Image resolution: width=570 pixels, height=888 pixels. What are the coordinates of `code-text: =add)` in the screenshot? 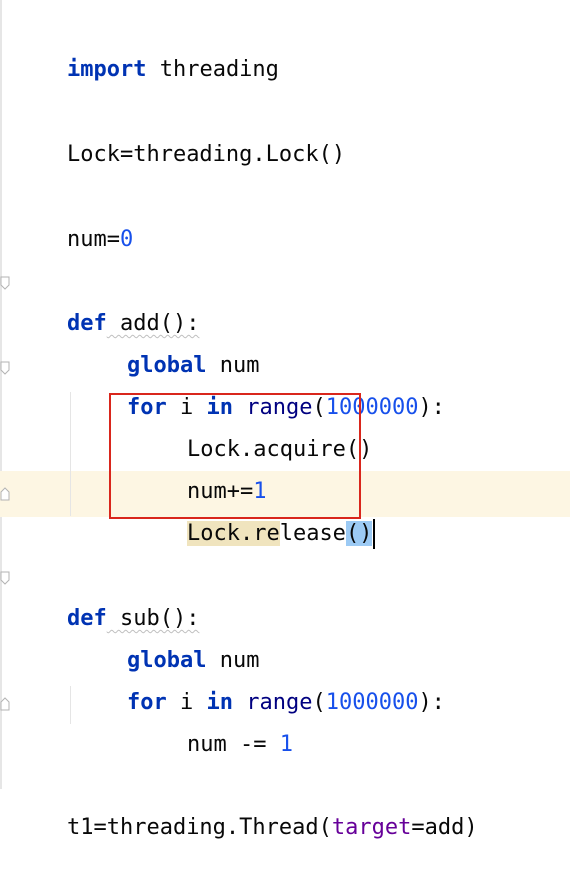 It's located at (444, 827).